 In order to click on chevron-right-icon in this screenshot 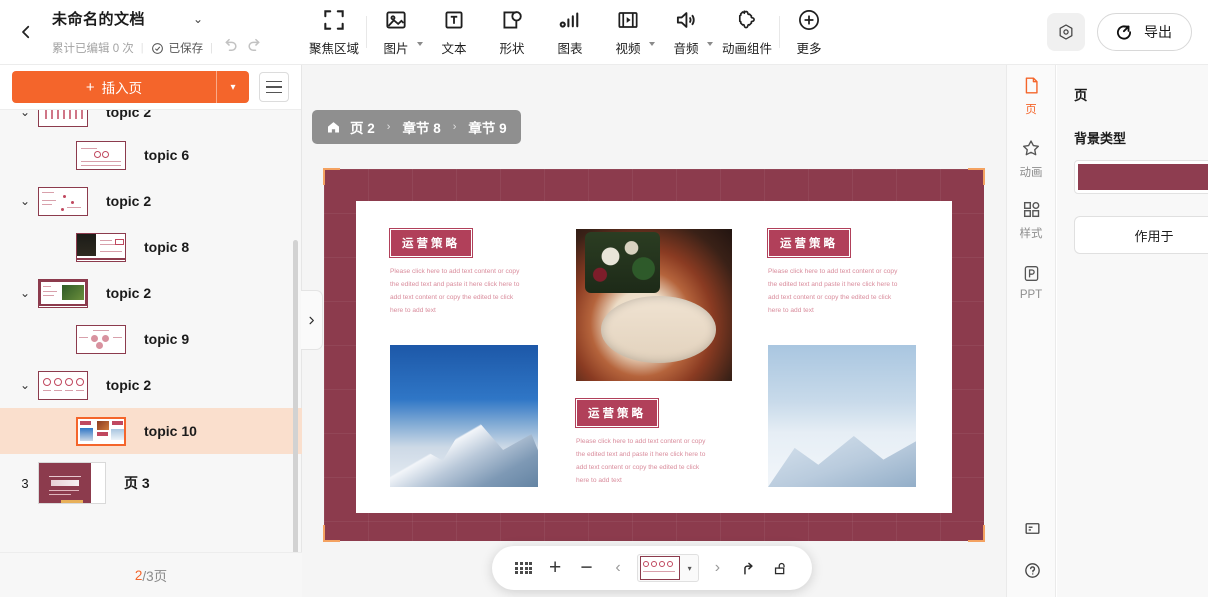, I will do `click(311, 320)`.